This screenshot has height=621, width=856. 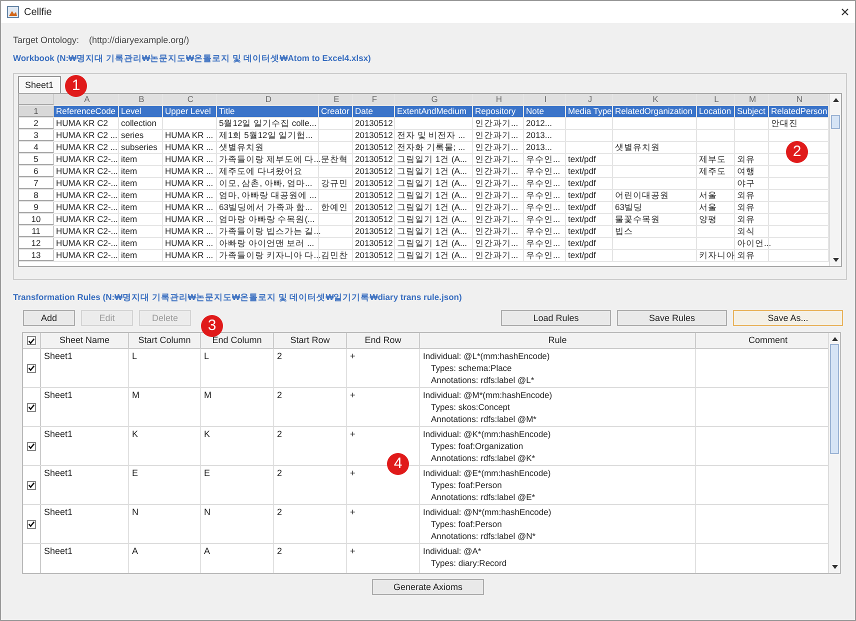 I want to click on table-cell: 서울, so click(x=716, y=207).